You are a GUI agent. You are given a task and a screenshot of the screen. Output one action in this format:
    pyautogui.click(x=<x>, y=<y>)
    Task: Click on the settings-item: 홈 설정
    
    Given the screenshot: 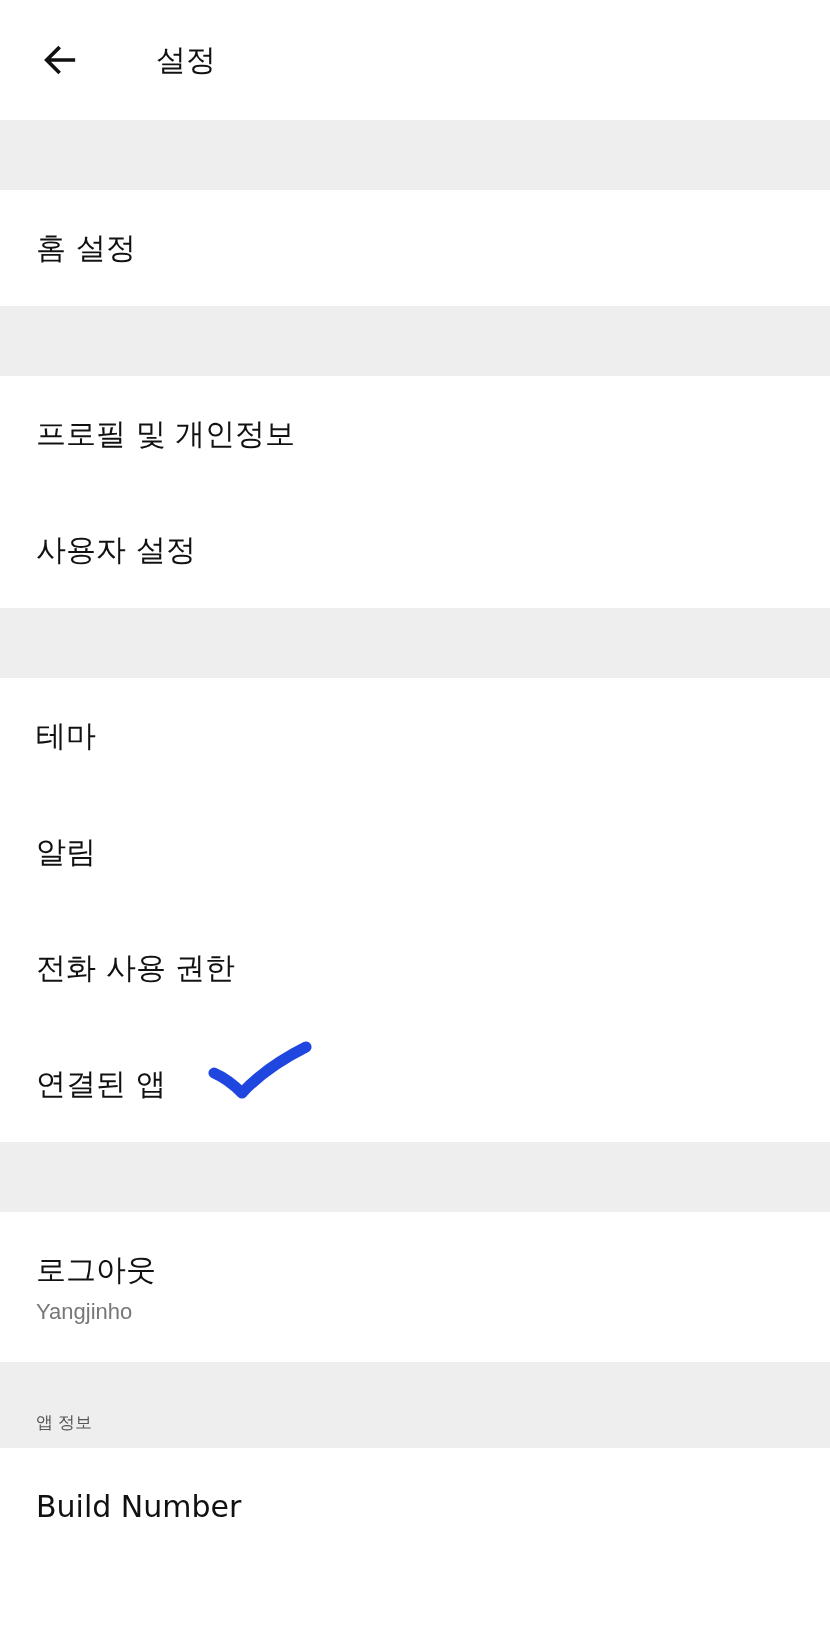 What is the action you would take?
    pyautogui.click(x=86, y=248)
    